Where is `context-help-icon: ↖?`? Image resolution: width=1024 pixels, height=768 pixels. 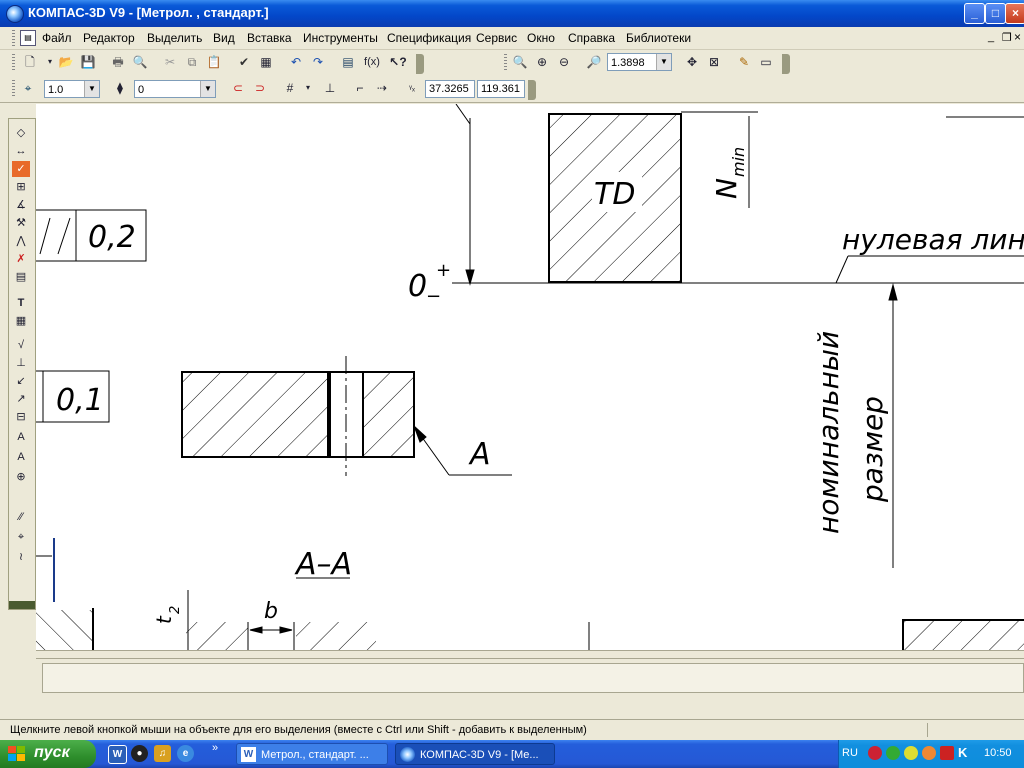
context-help-icon: ↖? is located at coordinates (398, 62).